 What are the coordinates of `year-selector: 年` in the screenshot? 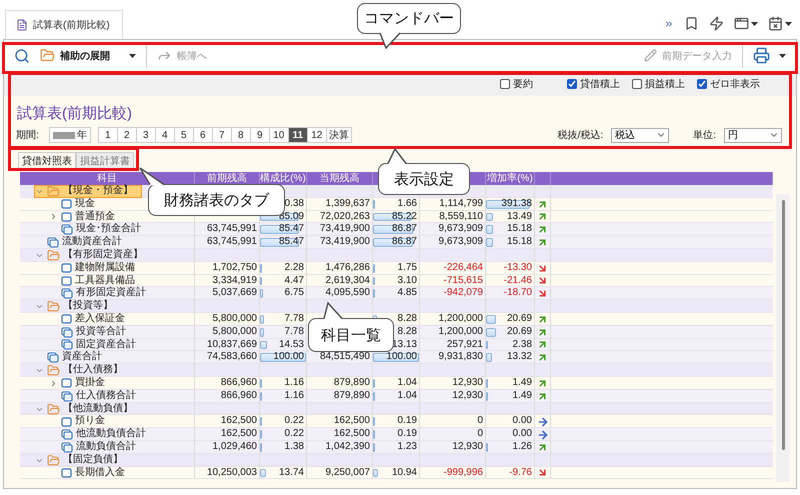 It's located at (69, 135).